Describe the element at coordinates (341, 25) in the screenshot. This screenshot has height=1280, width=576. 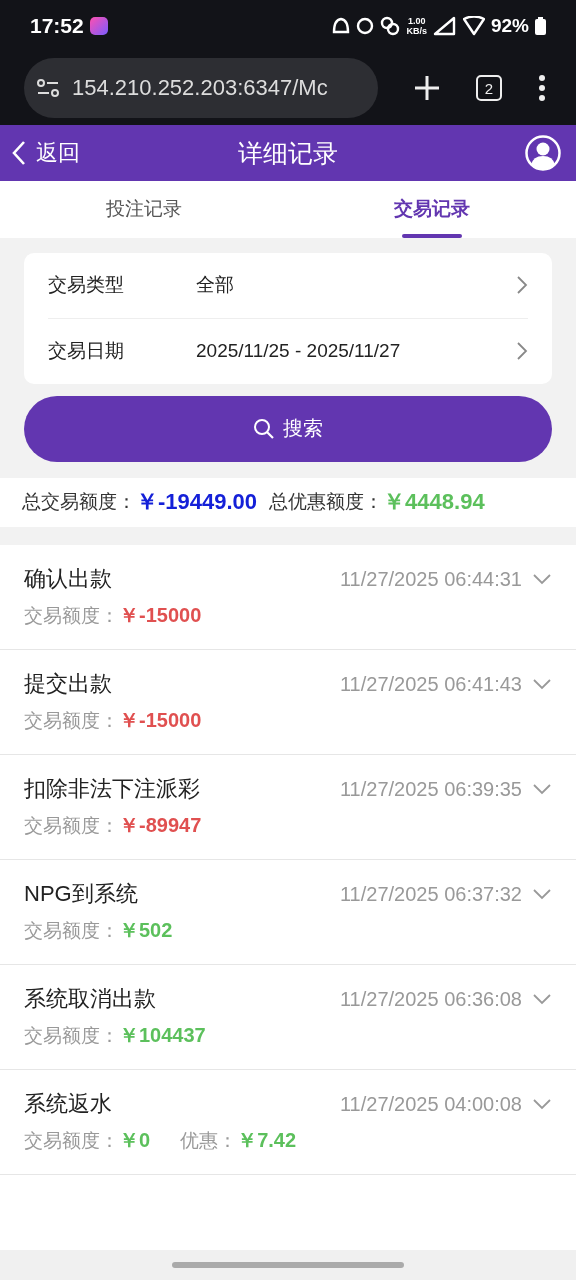
I see `bell-icon` at that location.